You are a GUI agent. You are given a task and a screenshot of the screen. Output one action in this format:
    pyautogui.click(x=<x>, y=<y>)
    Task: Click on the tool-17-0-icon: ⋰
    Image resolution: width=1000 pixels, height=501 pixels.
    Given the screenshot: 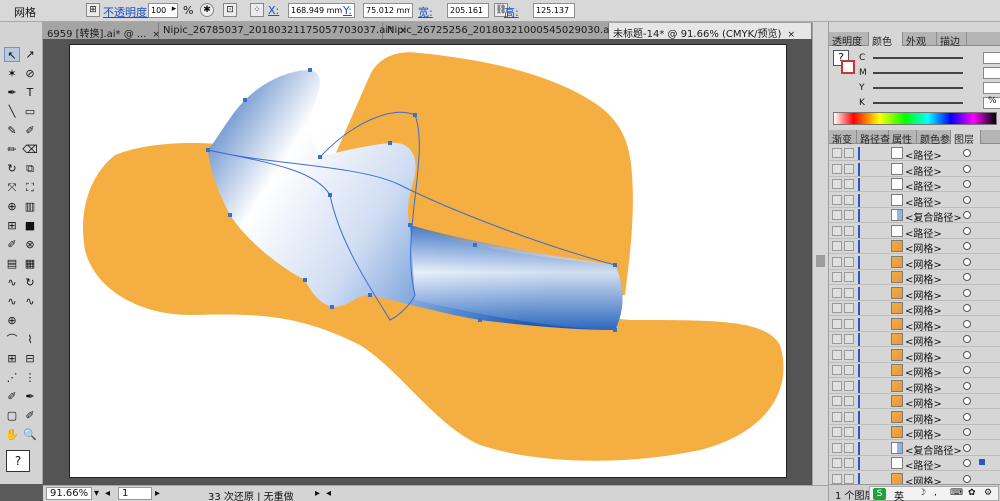 What is the action you would take?
    pyautogui.click(x=12, y=377)
    